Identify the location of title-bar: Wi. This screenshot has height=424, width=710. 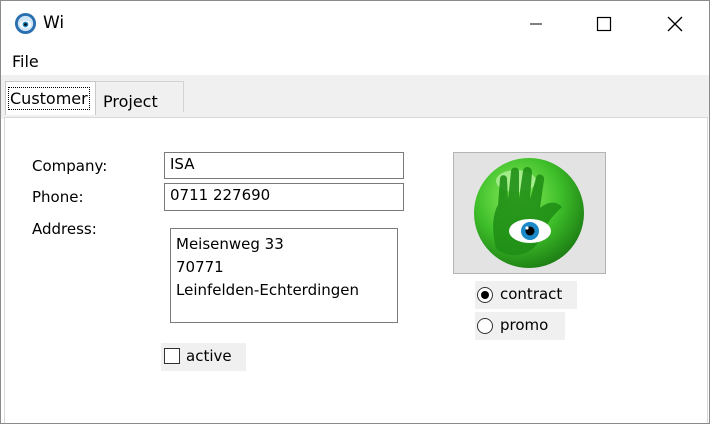
(355, 23).